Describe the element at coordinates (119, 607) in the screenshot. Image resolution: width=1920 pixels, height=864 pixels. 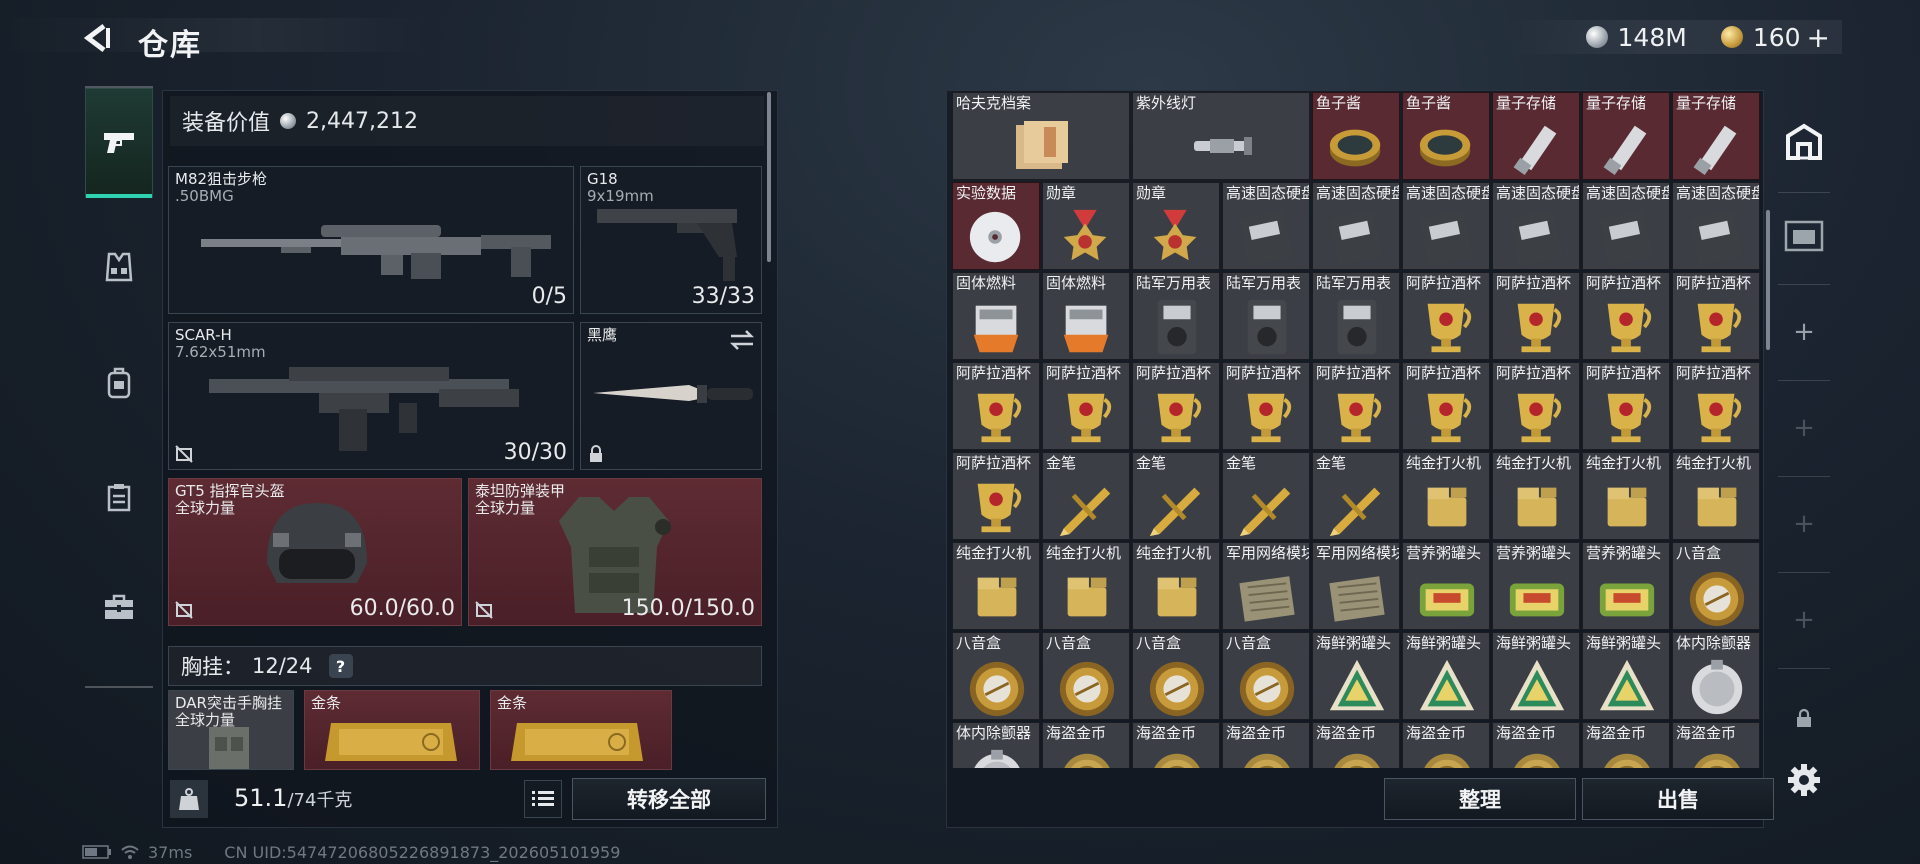
I see `tab-safebox` at that location.